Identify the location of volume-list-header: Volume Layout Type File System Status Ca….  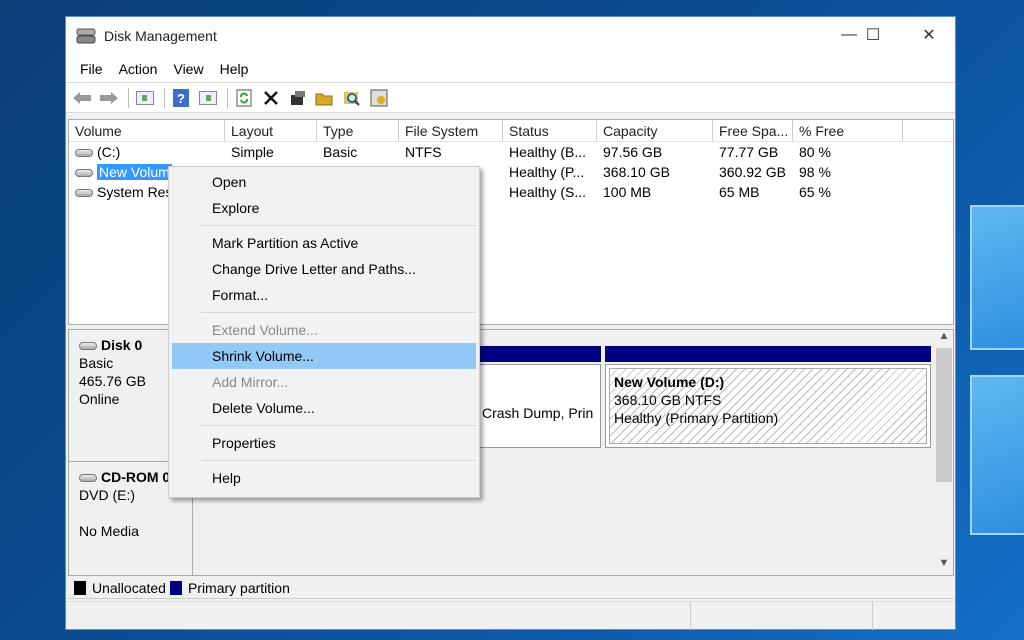
(511, 131).